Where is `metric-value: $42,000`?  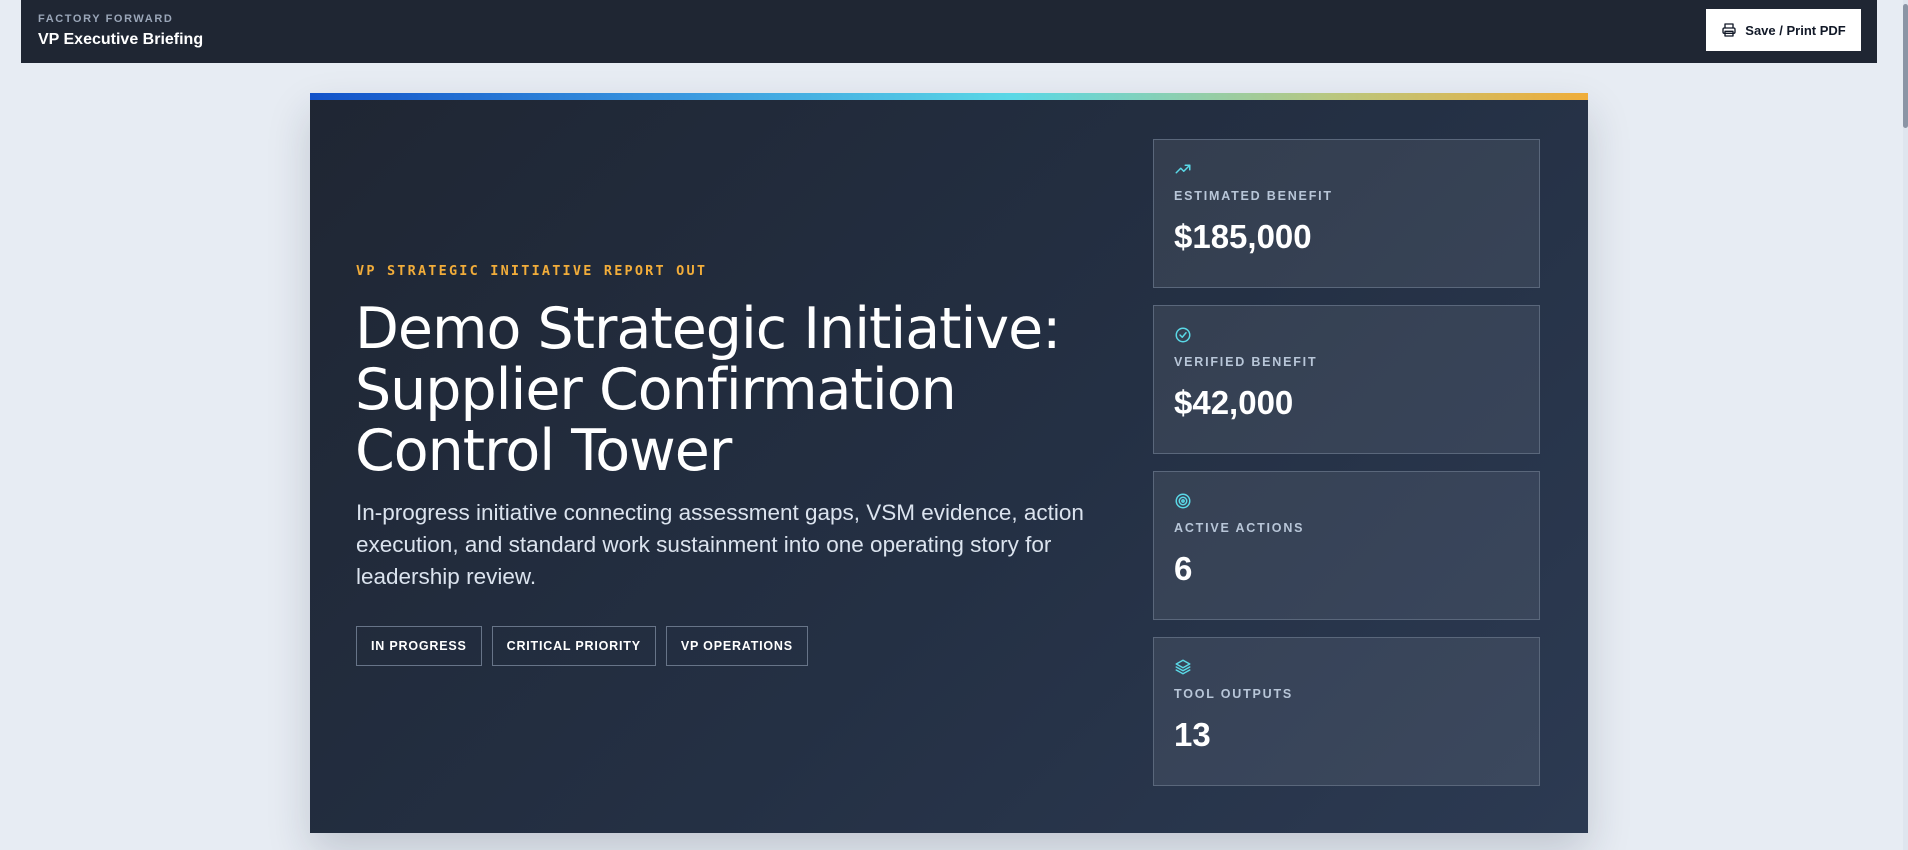 metric-value: $42,000 is located at coordinates (1234, 402).